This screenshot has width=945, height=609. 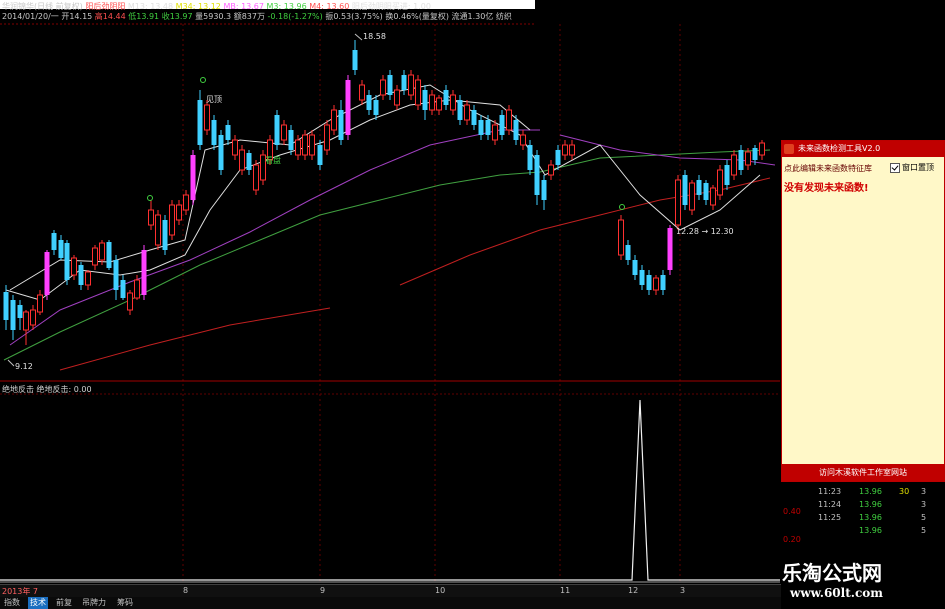 I want to click on high-price-label: 18.58, so click(x=374, y=36).